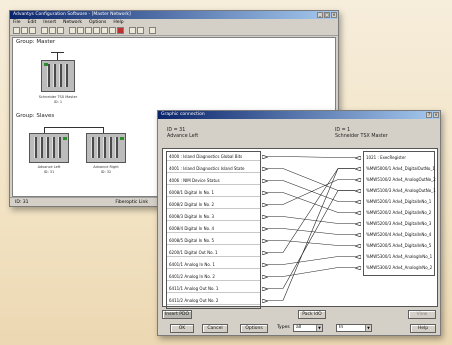 The width and height of the screenshot is (452, 345). Describe the element at coordinates (213, 228) in the screenshot. I see `source-item: 6008/4 Digital In No. 4` at that location.